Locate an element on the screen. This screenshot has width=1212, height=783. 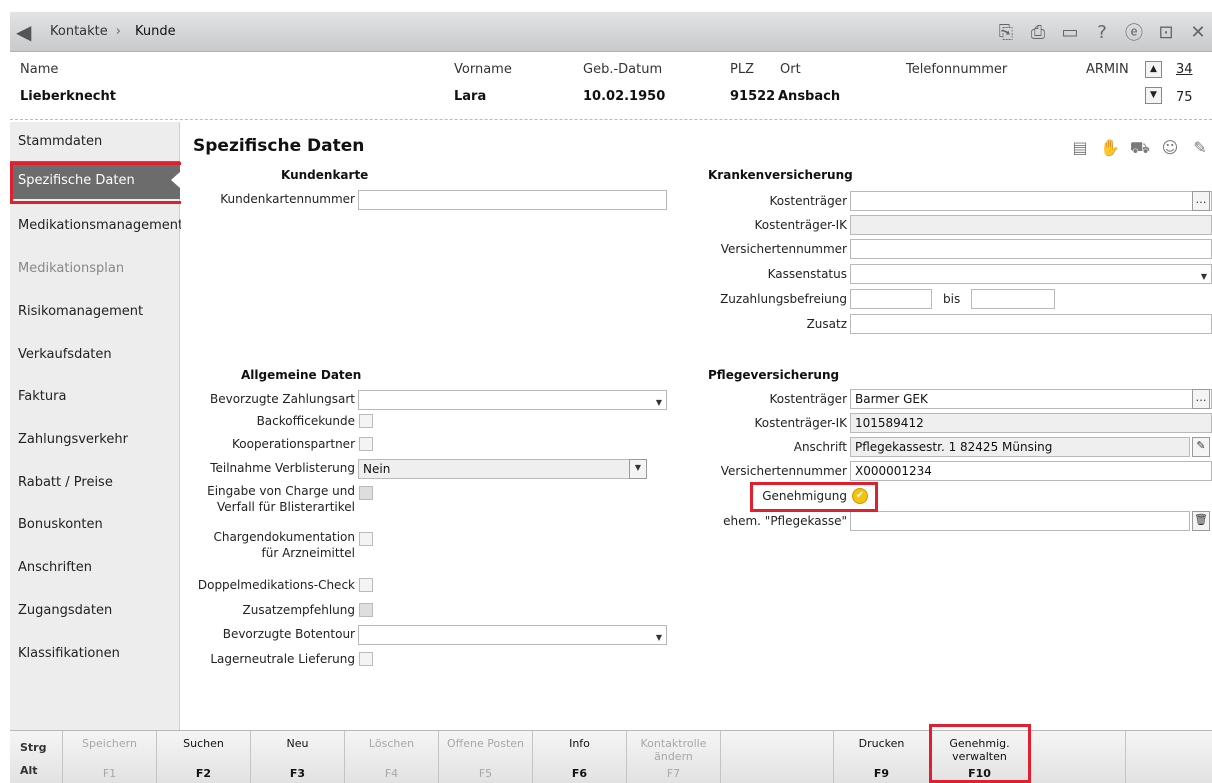
fkey-loeschen: Löschen F4 is located at coordinates (391, 757).